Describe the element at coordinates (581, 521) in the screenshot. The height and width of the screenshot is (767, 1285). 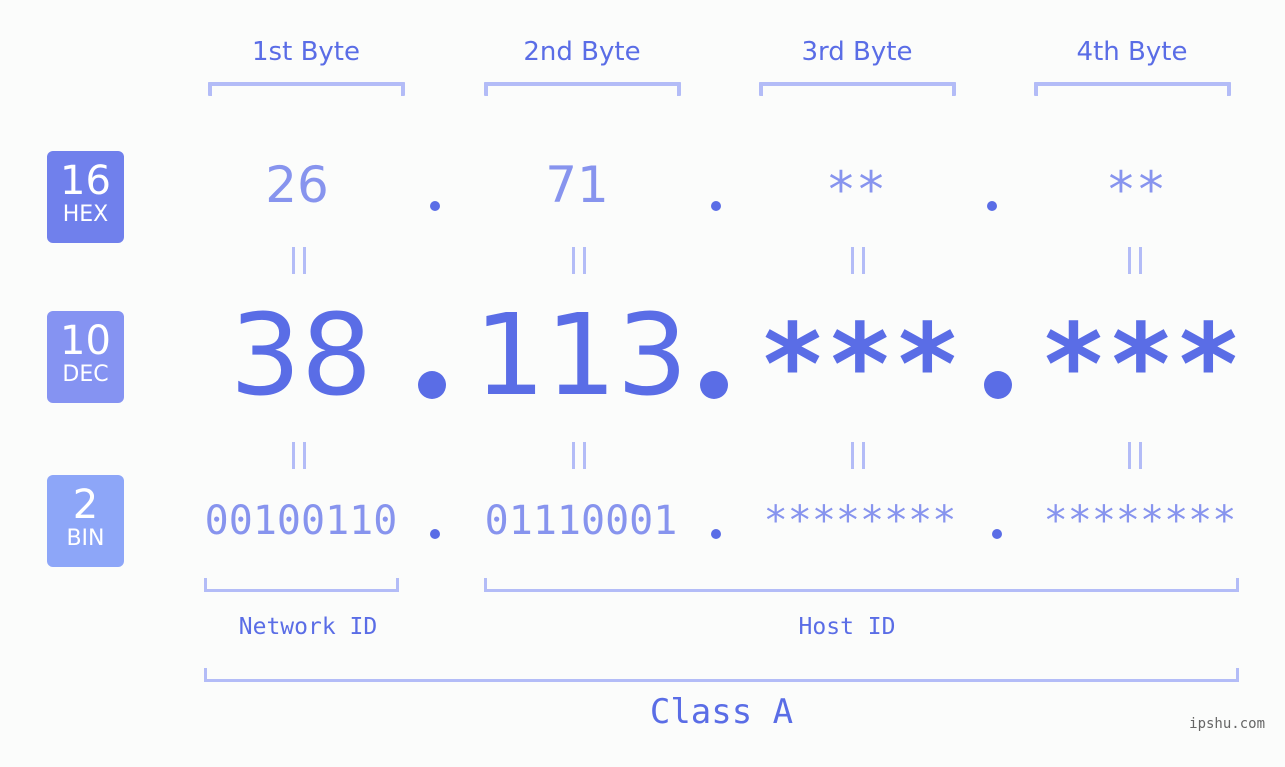
I see `bin-octet-2: 01110001` at that location.